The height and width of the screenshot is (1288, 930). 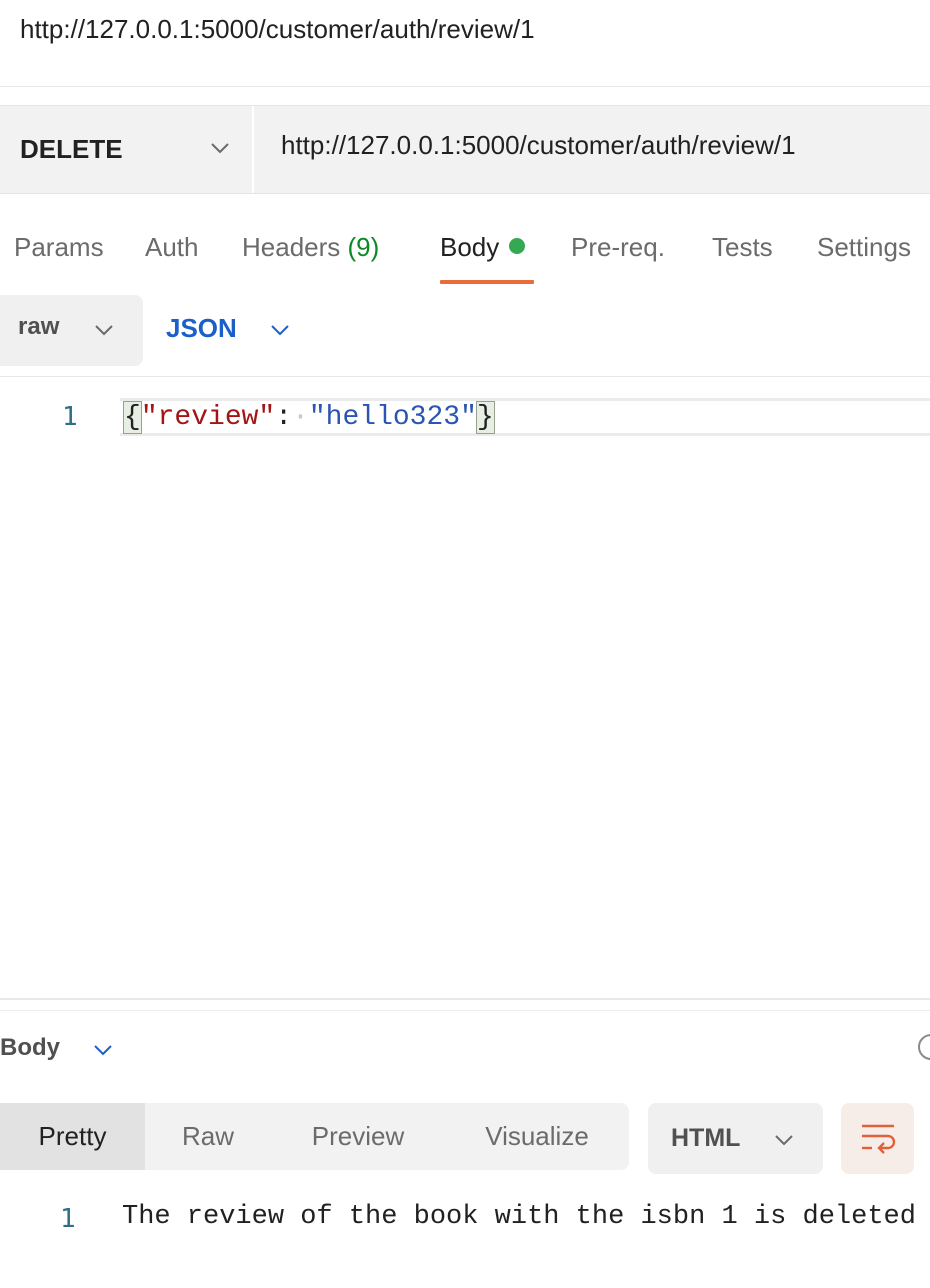 What do you see at coordinates (485, 417) in the screenshot?
I see `close-brace: }` at bounding box center [485, 417].